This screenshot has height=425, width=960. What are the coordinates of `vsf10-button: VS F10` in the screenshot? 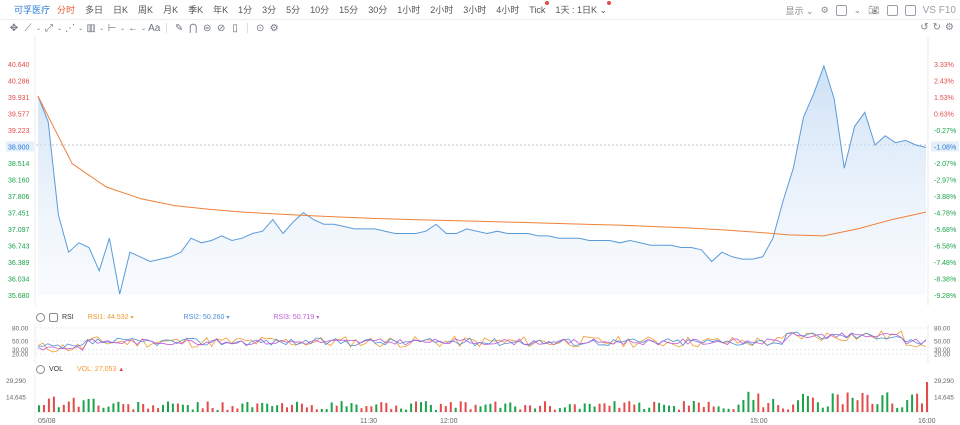 It's located at (939, 10).